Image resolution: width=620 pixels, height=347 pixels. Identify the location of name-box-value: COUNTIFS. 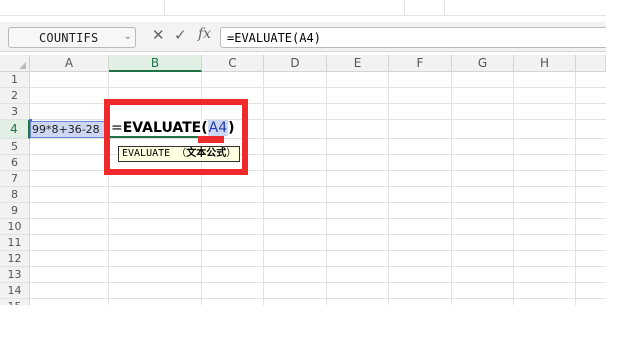
(69, 38).